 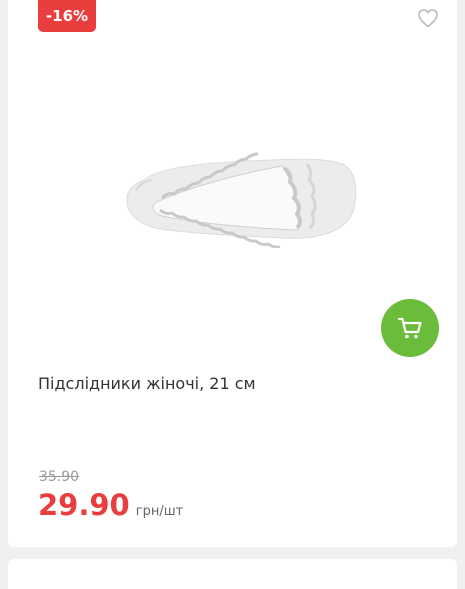 What do you see at coordinates (159, 511) in the screenshot?
I see `price-unit: грн/шт` at bounding box center [159, 511].